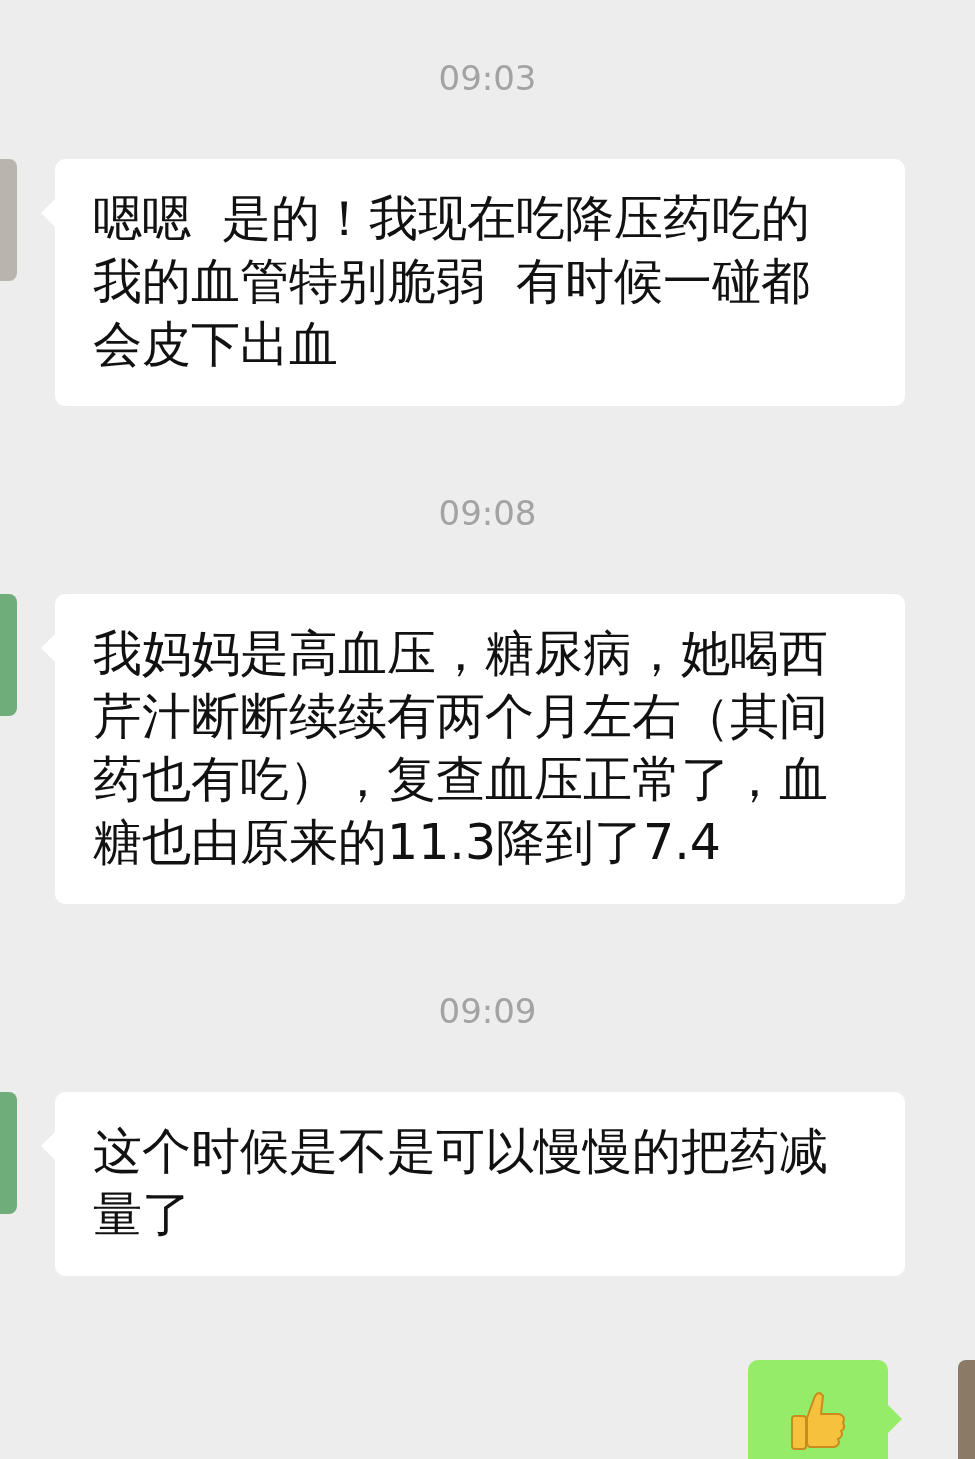 The image size is (975, 1459). Describe the element at coordinates (480, 1184) in the screenshot. I see `message-bubble: 这个时候是不是可以慢慢的把药减量了` at that location.